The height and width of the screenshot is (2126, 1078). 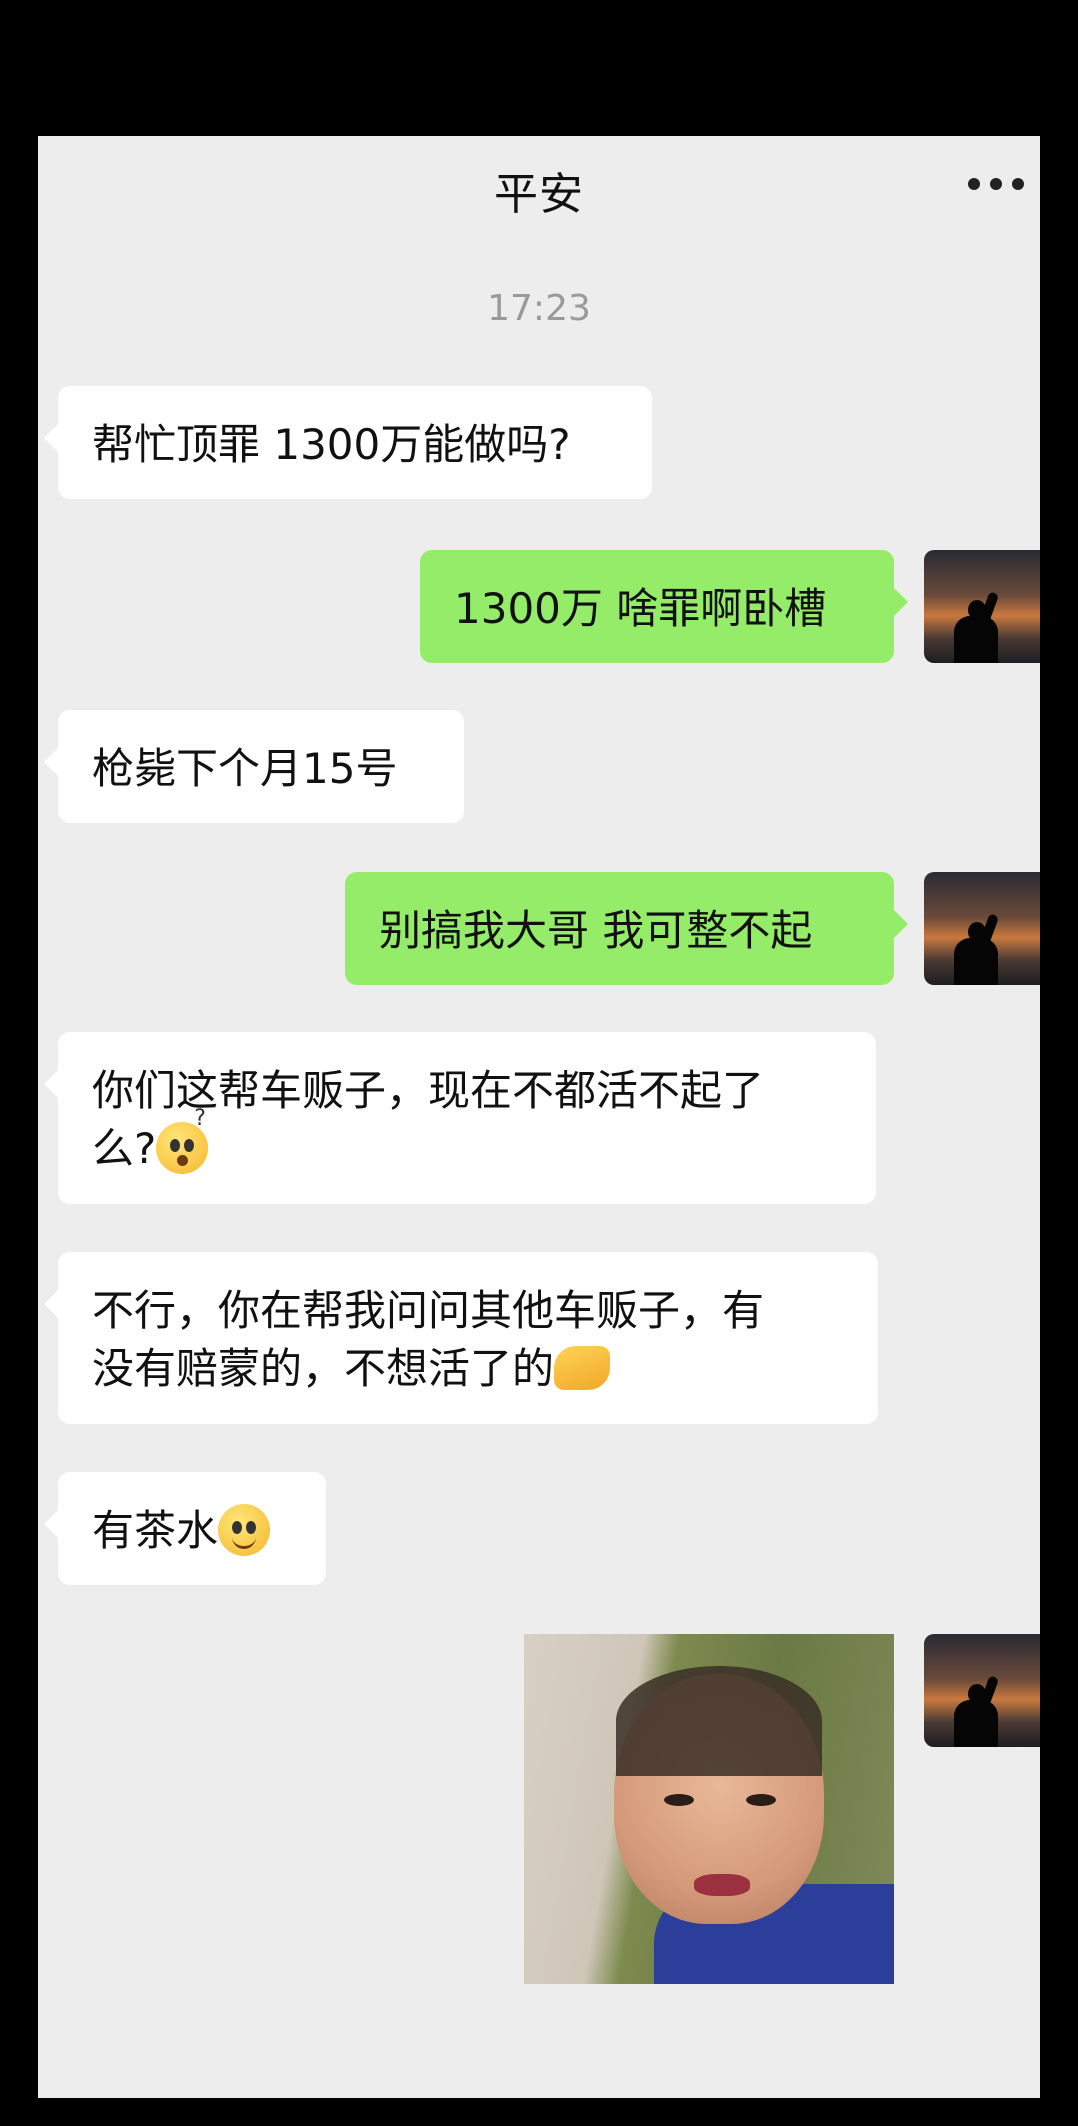 I want to click on message-text: 帮忙顶罪 1300万能做吗?, so click(x=331, y=444).